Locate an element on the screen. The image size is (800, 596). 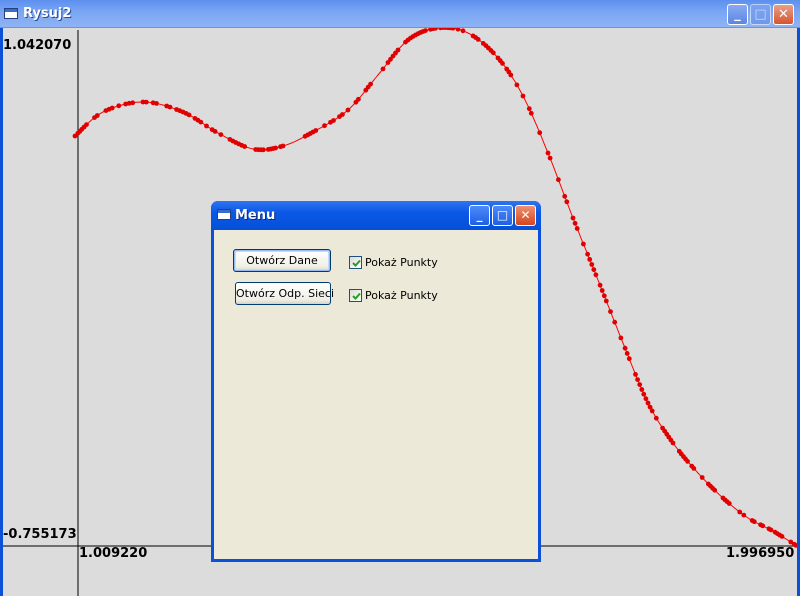
minimize-button: _ is located at coordinates (737, 14).